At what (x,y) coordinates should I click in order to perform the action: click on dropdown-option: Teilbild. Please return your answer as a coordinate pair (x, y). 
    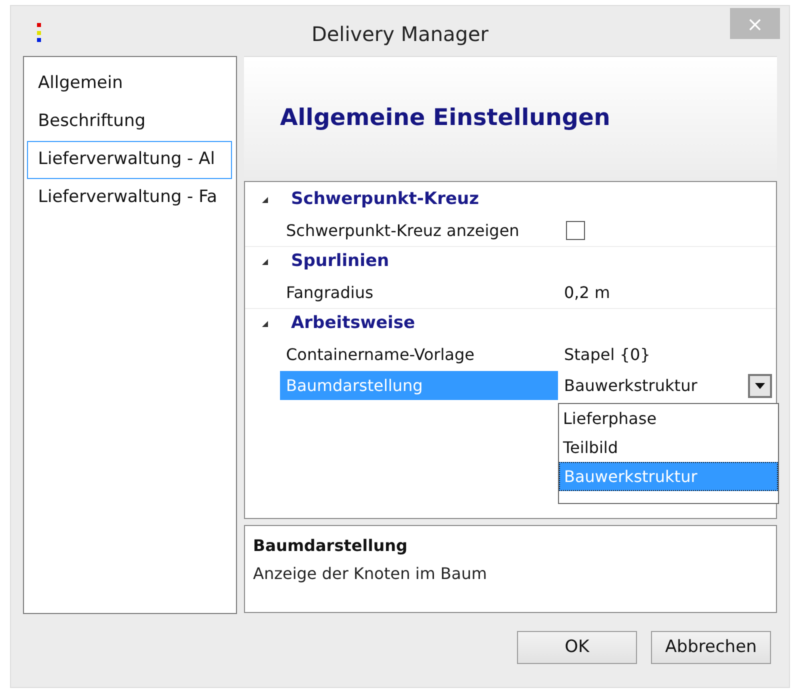
    Looking at the image, I should click on (668, 447).